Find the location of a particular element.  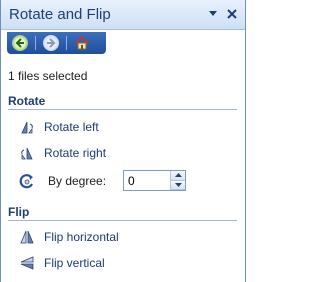

rotate-right-link: Rotate right is located at coordinates (62, 153).